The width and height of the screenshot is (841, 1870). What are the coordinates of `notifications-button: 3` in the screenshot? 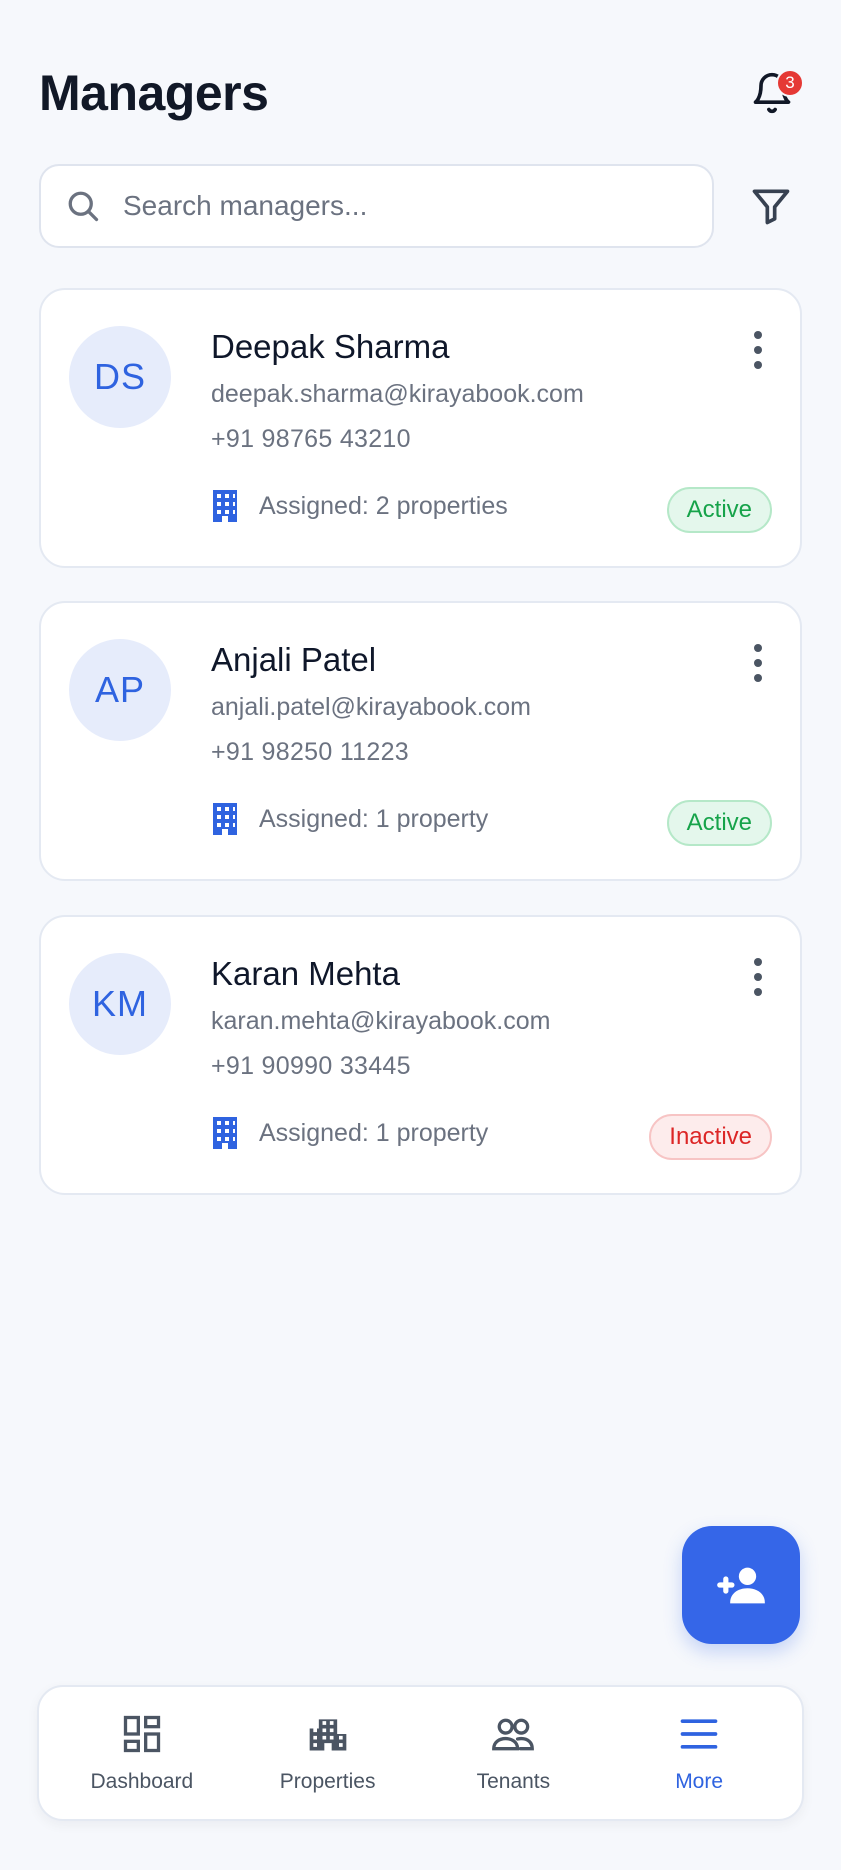 It's located at (773, 93).